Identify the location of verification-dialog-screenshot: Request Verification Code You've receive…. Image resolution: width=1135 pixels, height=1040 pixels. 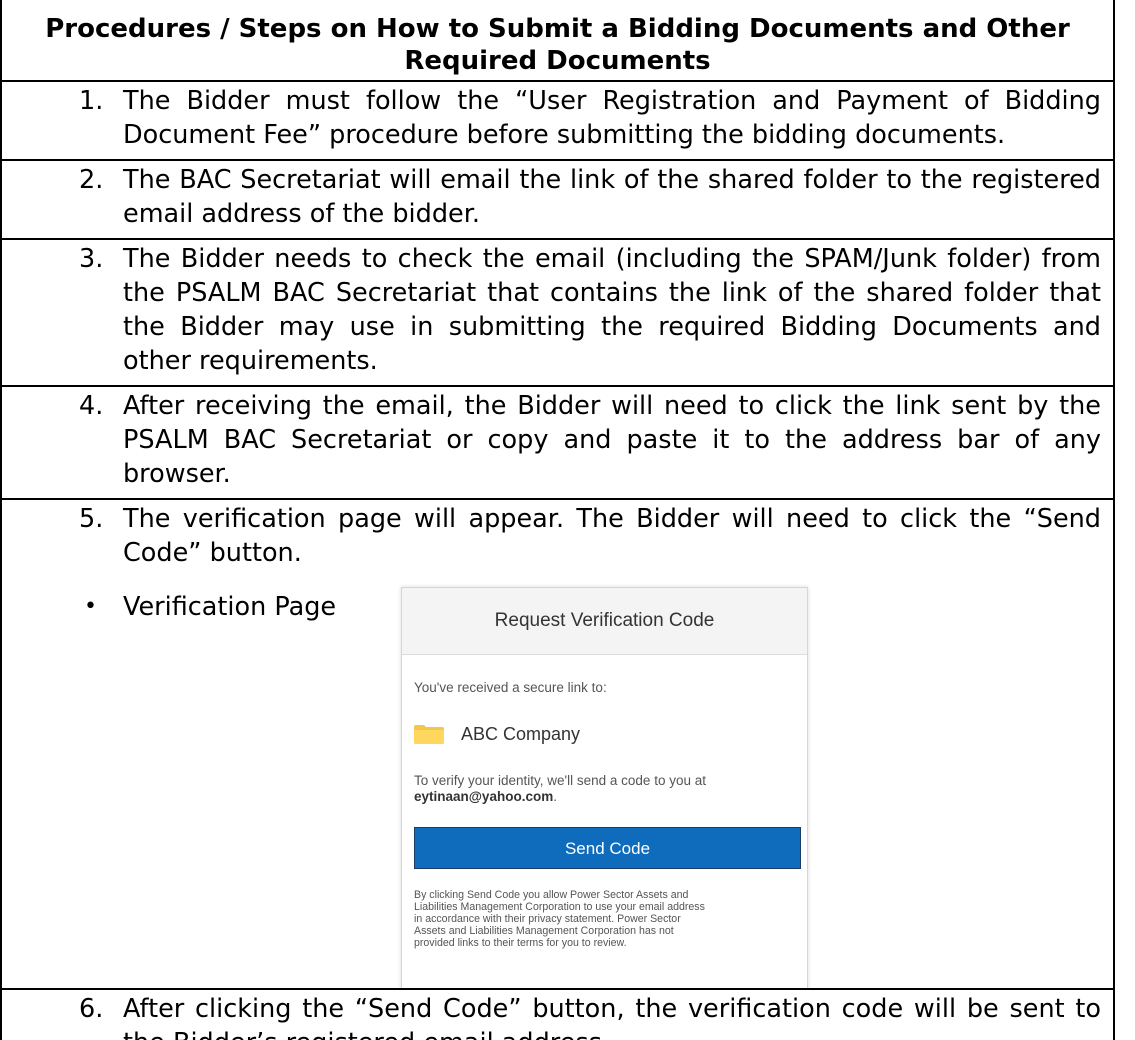
(604, 787).